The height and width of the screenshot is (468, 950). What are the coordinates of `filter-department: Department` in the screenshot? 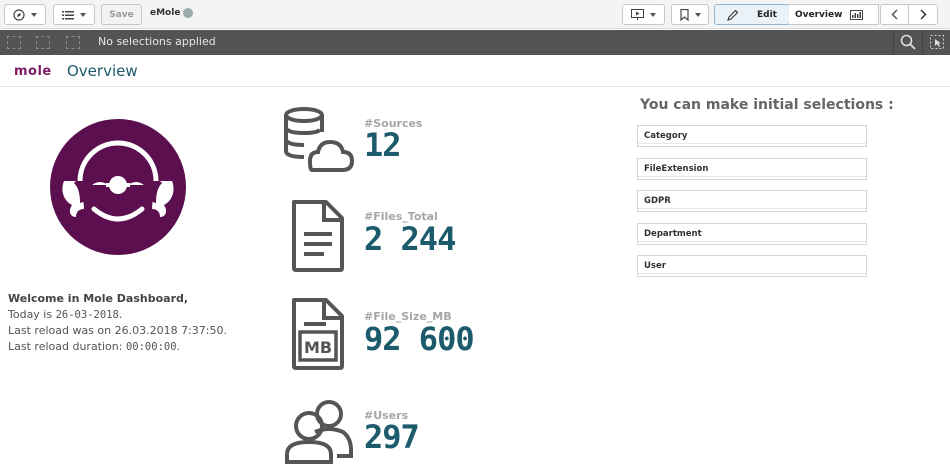 It's located at (752, 234).